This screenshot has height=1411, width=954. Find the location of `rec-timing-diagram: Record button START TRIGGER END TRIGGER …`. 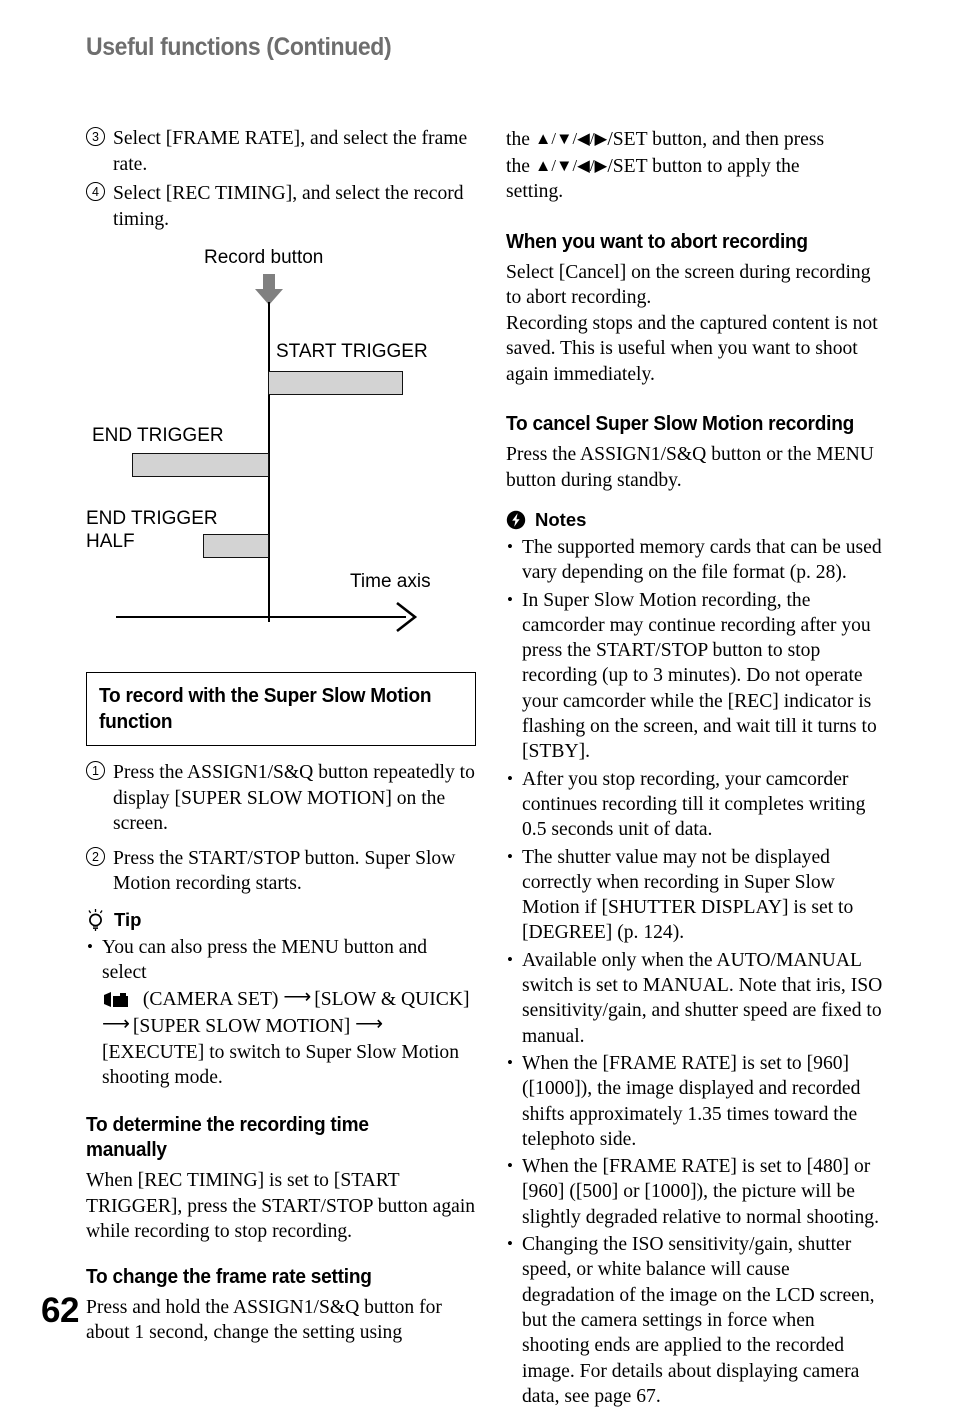

rec-timing-diagram: Record button START TRIGGER END TRIGGER … is located at coordinates (286, 442).